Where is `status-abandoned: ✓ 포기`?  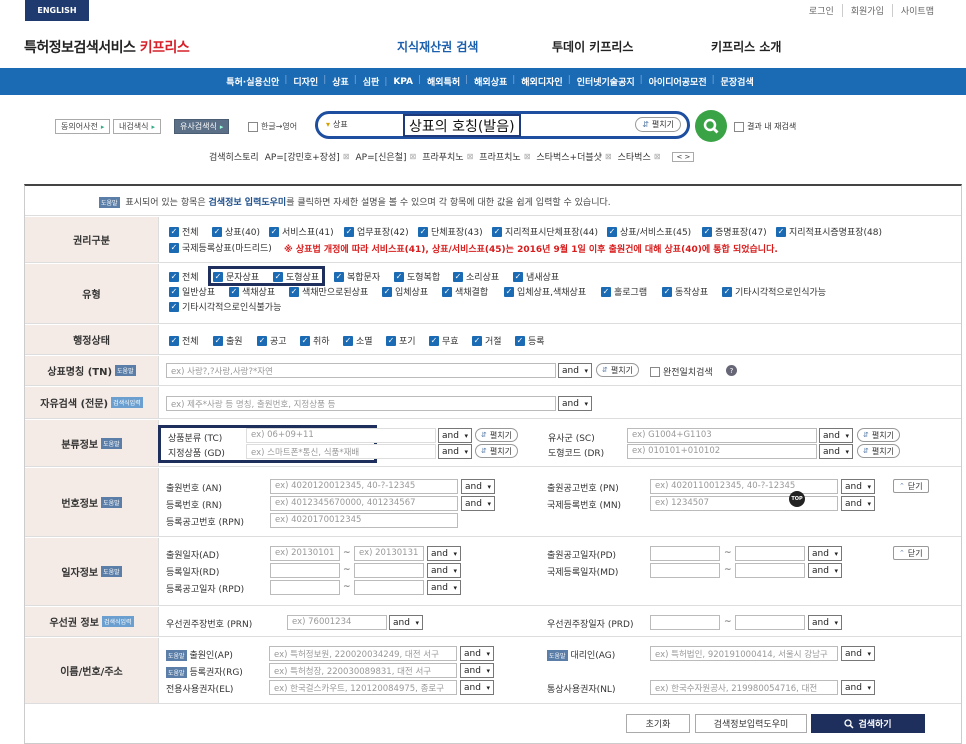 status-abandoned: ✓ 포기 is located at coordinates (401, 340).